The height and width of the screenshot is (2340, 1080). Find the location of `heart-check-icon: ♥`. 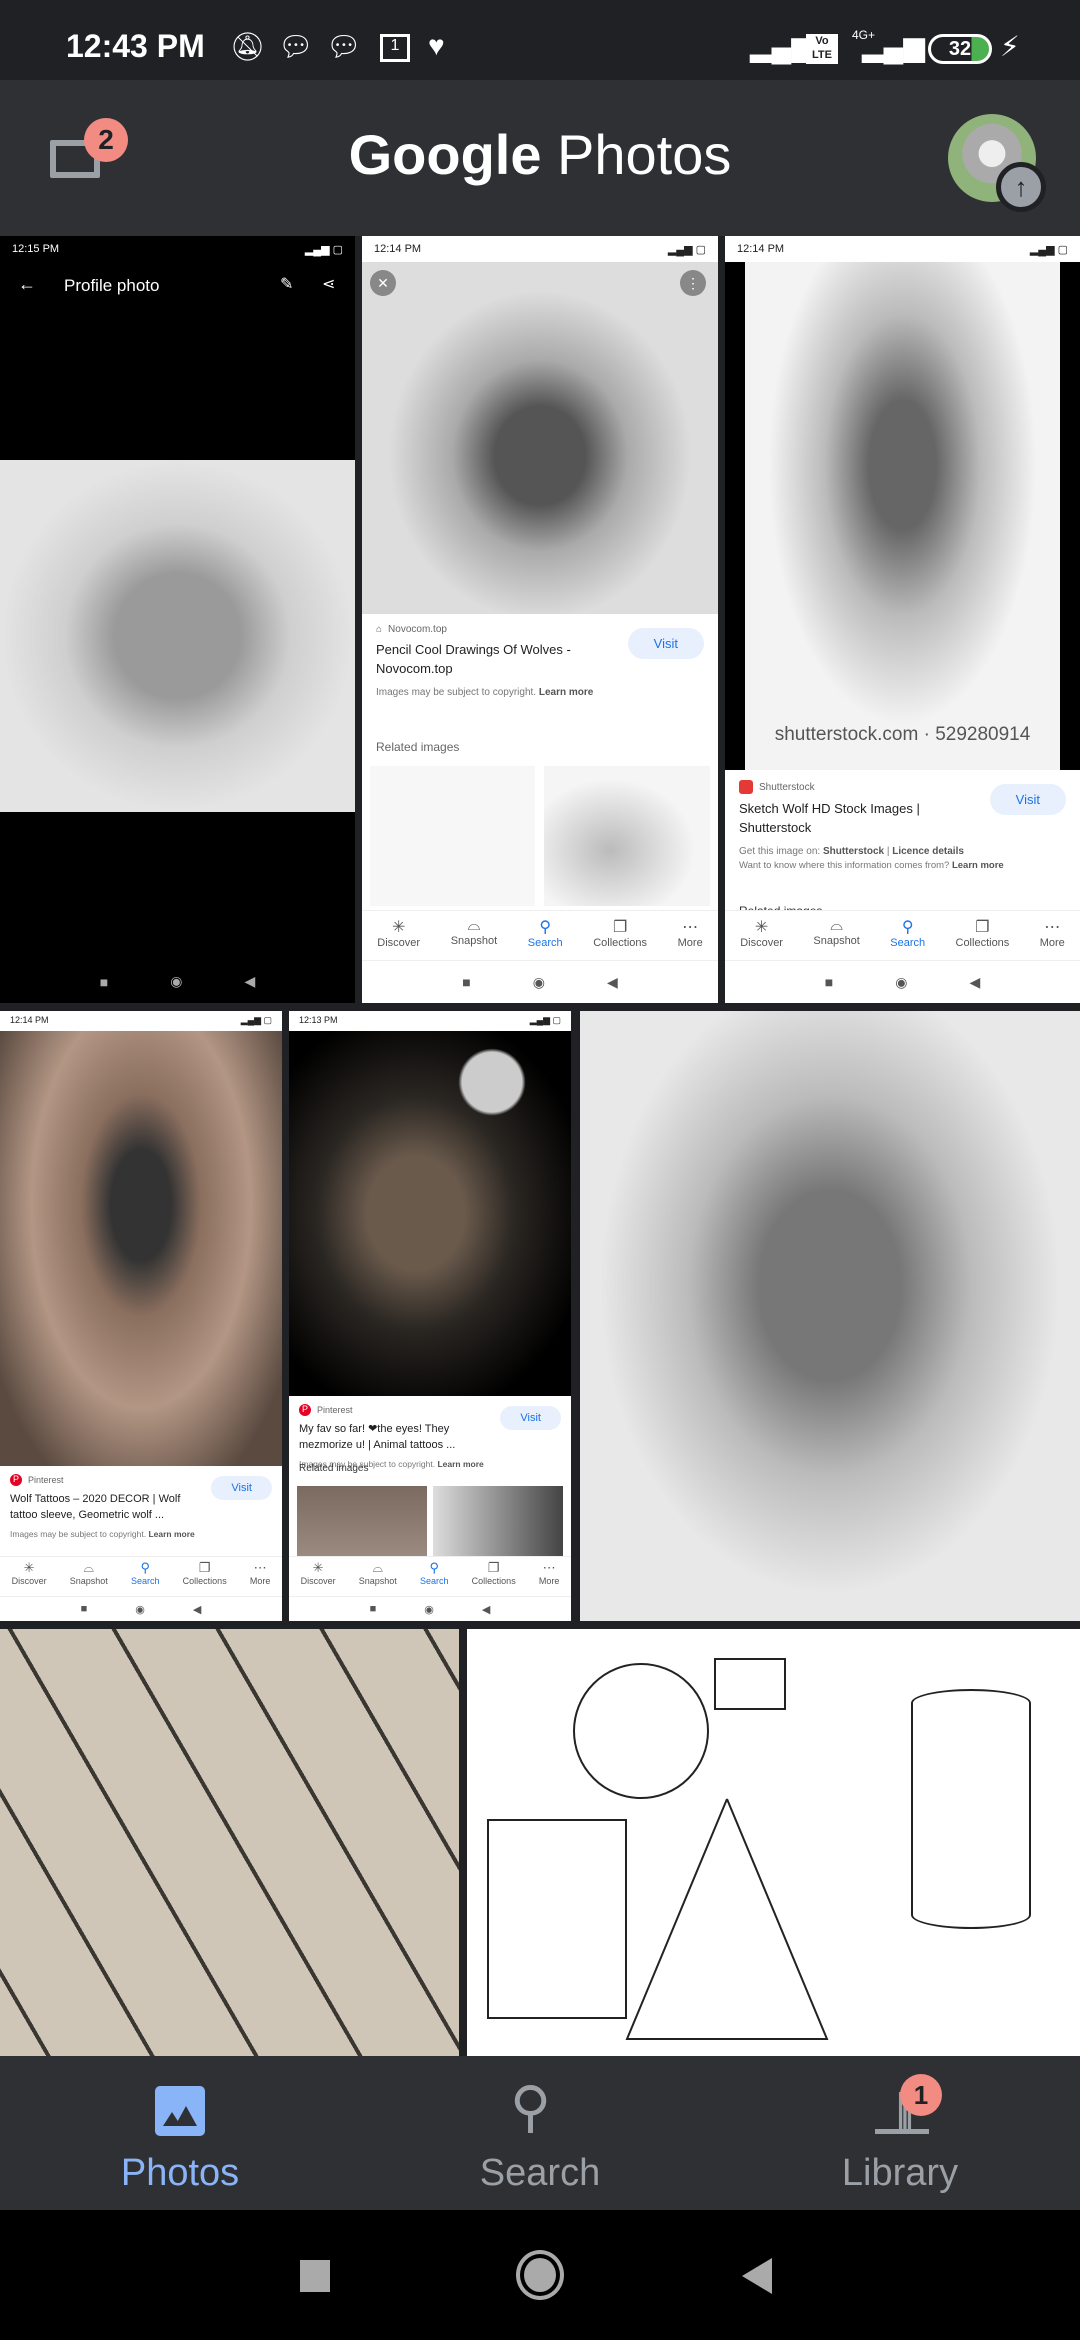

heart-check-icon: ♥ is located at coordinates (436, 45).